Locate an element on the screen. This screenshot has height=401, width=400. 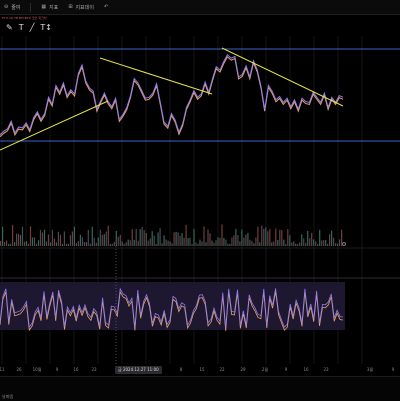
x-tick-label: 8 is located at coordinates (181, 369).